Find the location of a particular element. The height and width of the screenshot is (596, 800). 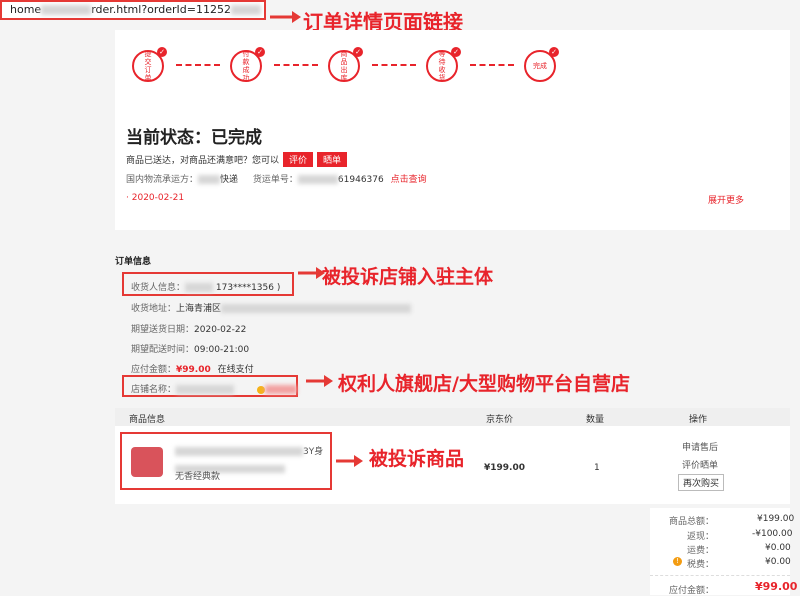

summary-divider is located at coordinates (720, 575).